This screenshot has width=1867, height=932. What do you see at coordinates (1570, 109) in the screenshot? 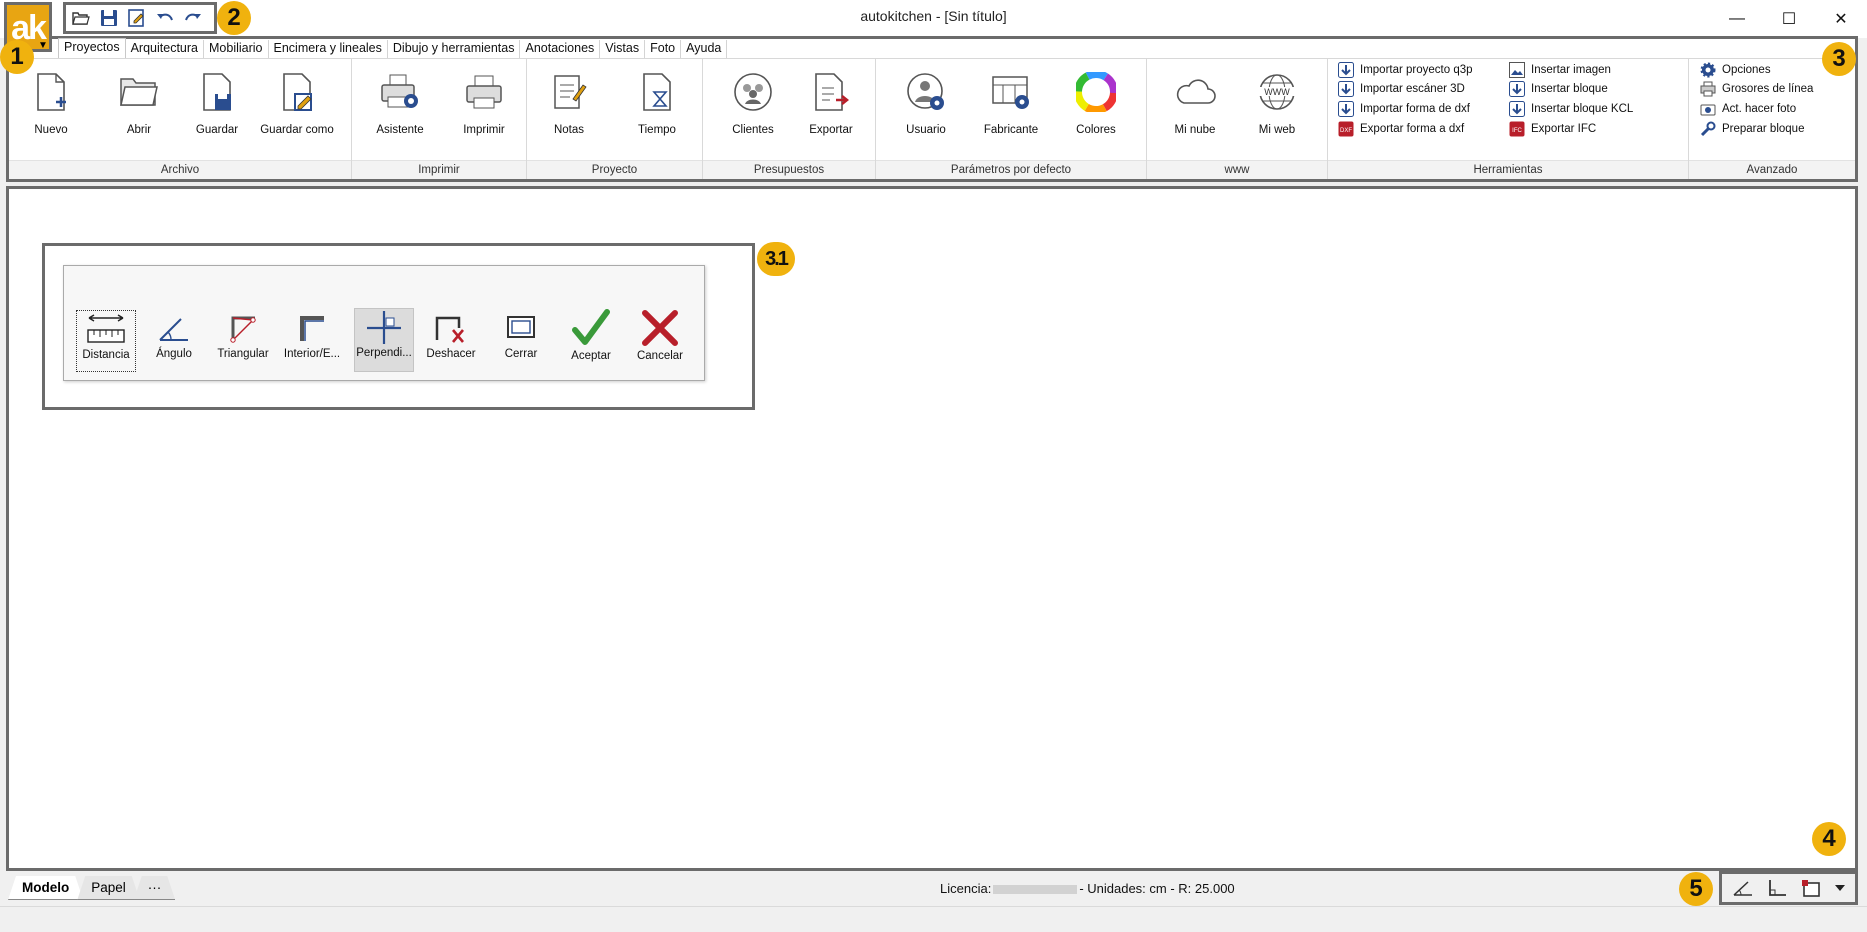
I see `insertar-bloque-kcl-button: Insertar bloque KCL` at bounding box center [1570, 109].